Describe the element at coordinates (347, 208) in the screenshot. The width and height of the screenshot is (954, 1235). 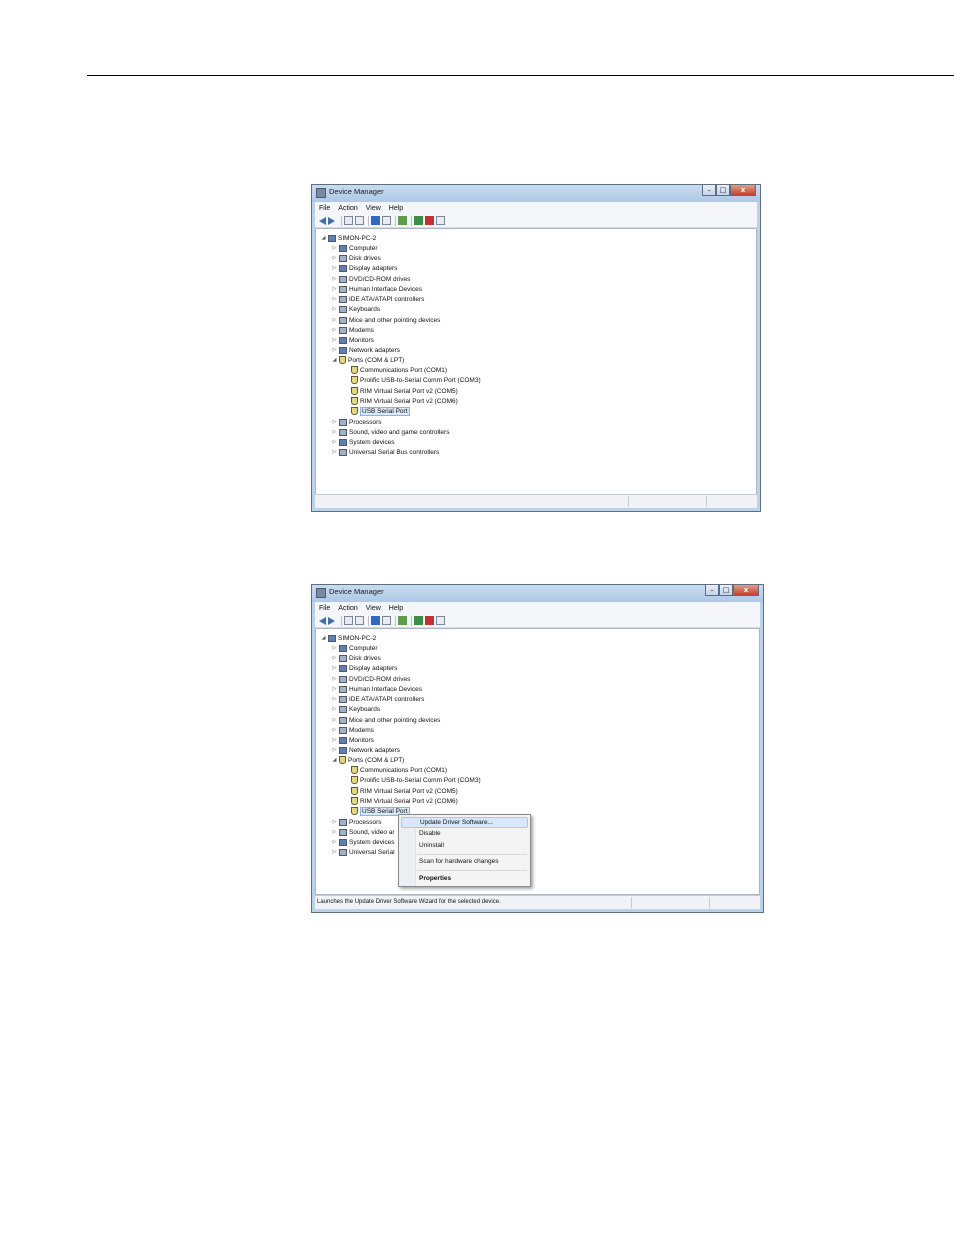
I see `menu-action: Action` at that location.